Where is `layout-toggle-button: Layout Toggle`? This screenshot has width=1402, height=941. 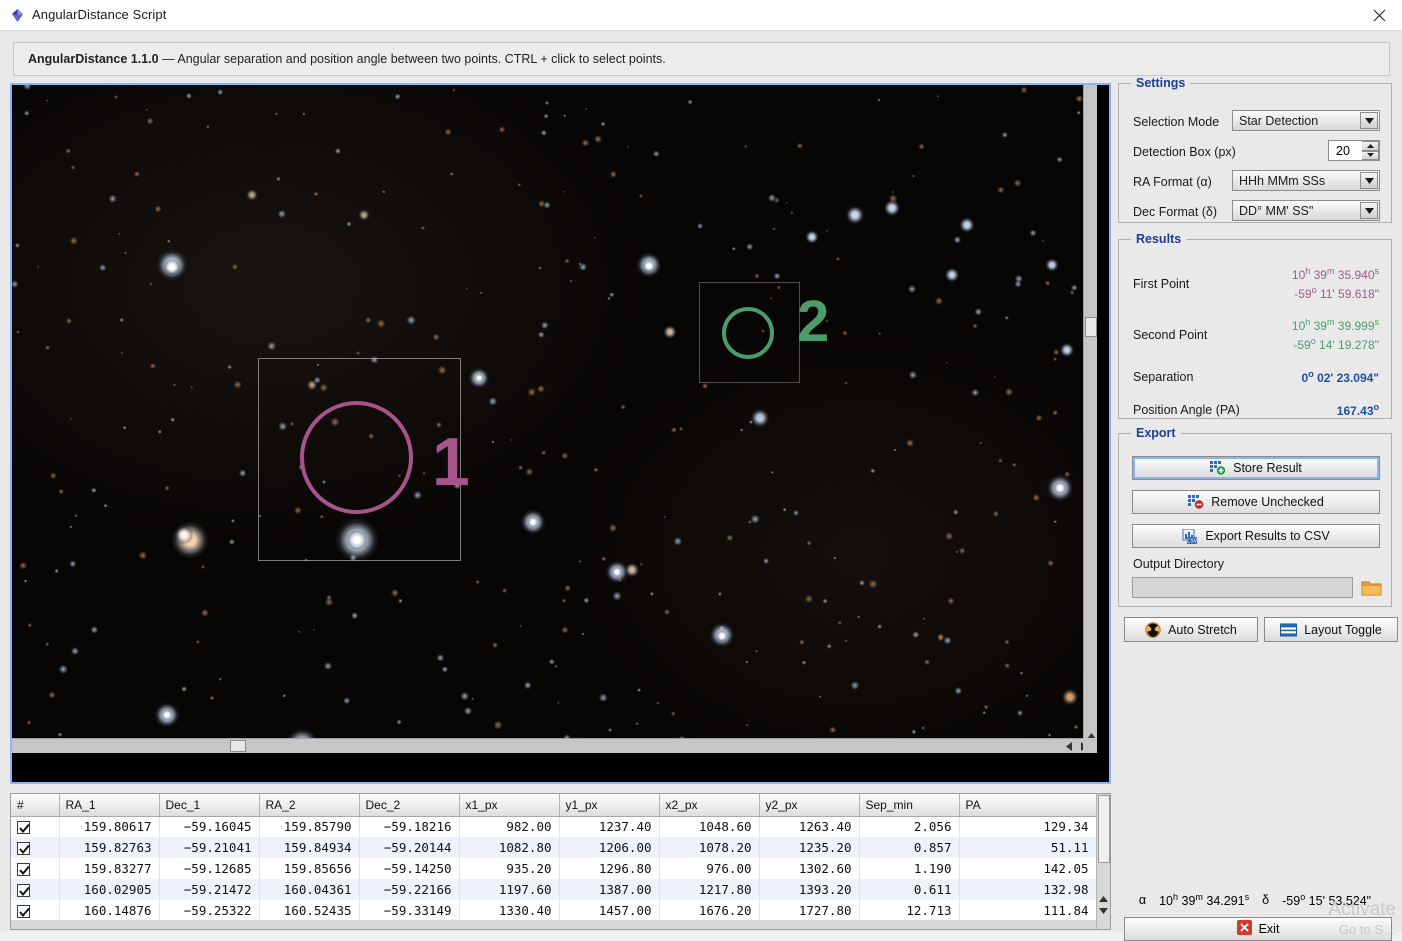 layout-toggle-button: Layout Toggle is located at coordinates (1331, 629).